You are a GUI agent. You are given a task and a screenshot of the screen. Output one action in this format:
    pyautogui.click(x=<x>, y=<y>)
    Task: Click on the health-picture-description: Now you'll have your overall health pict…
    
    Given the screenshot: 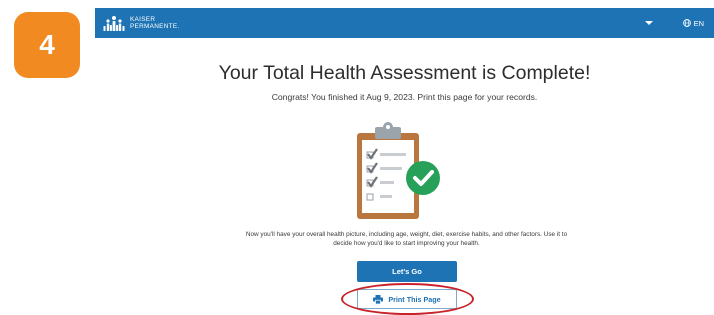 What is the action you would take?
    pyautogui.click(x=406, y=239)
    